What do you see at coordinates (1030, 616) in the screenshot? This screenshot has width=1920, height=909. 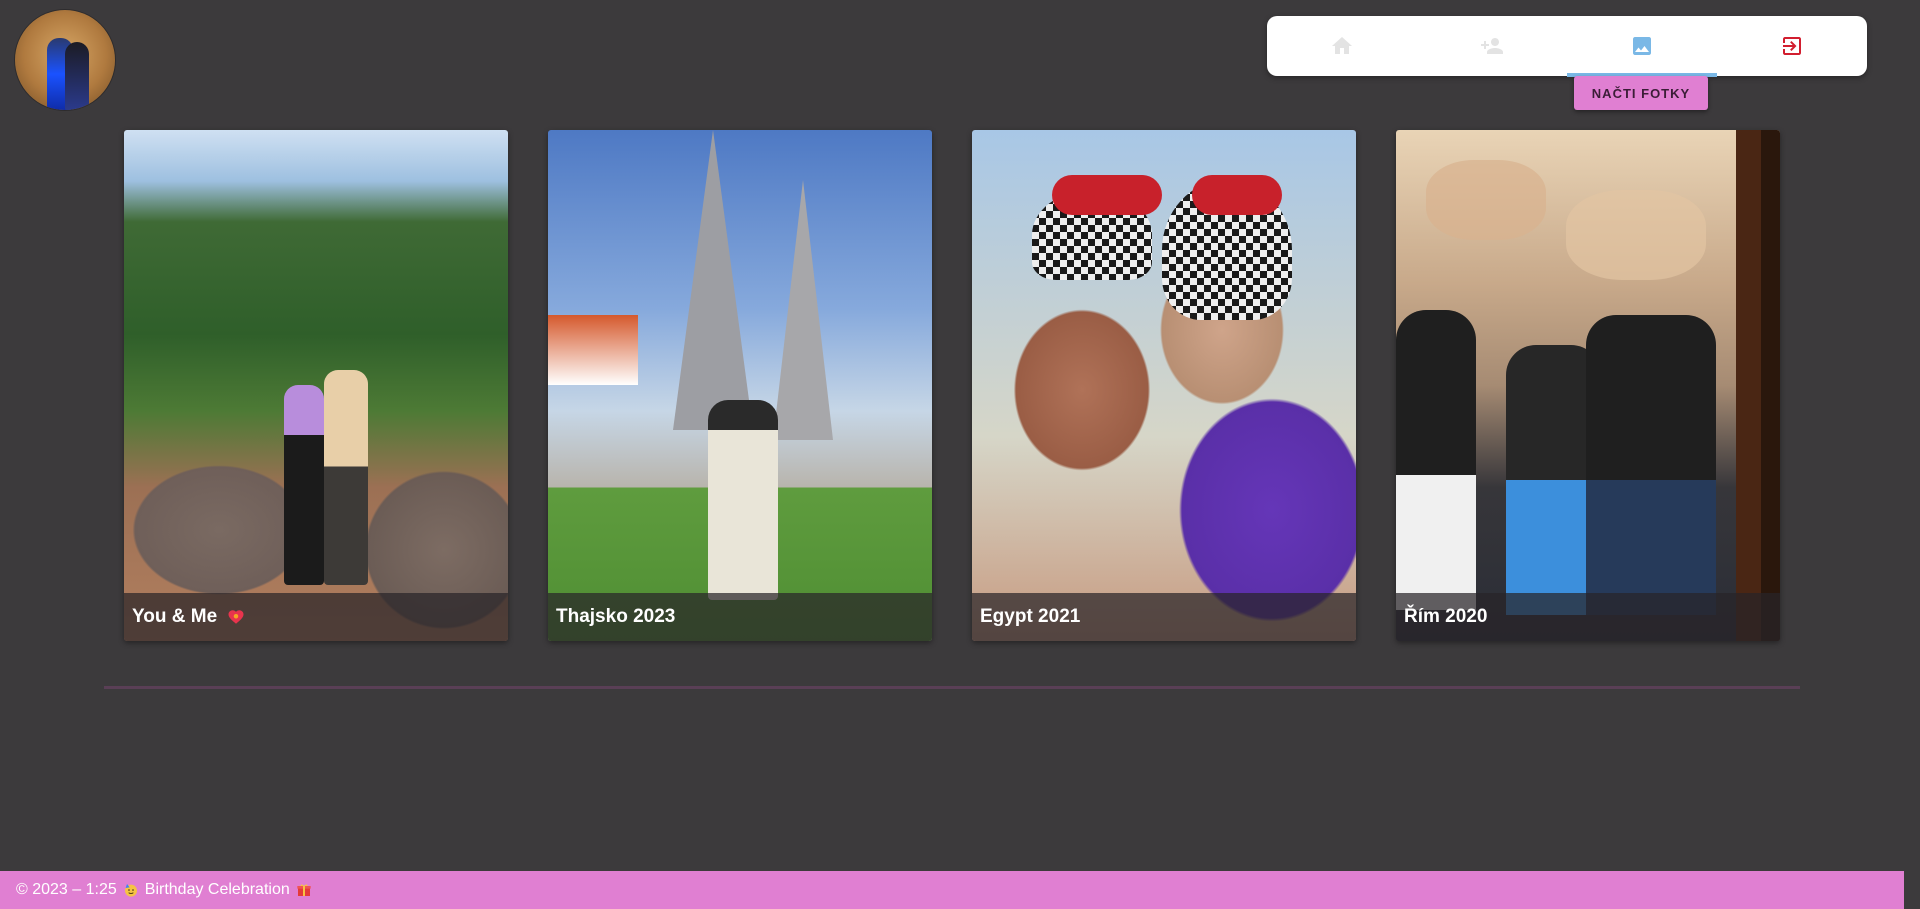 I see `album-title: Egypt 2021` at bounding box center [1030, 616].